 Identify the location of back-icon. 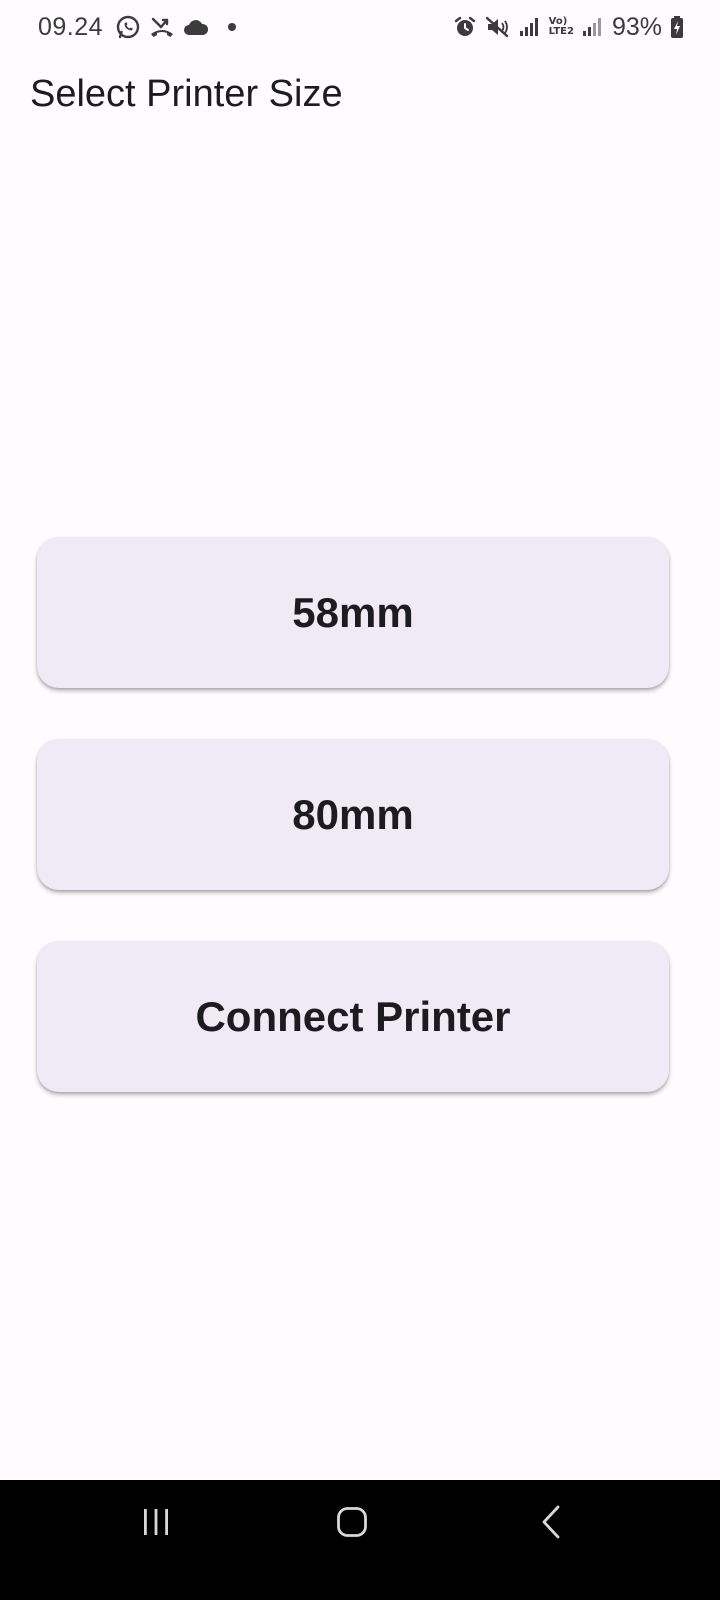
(551, 1524).